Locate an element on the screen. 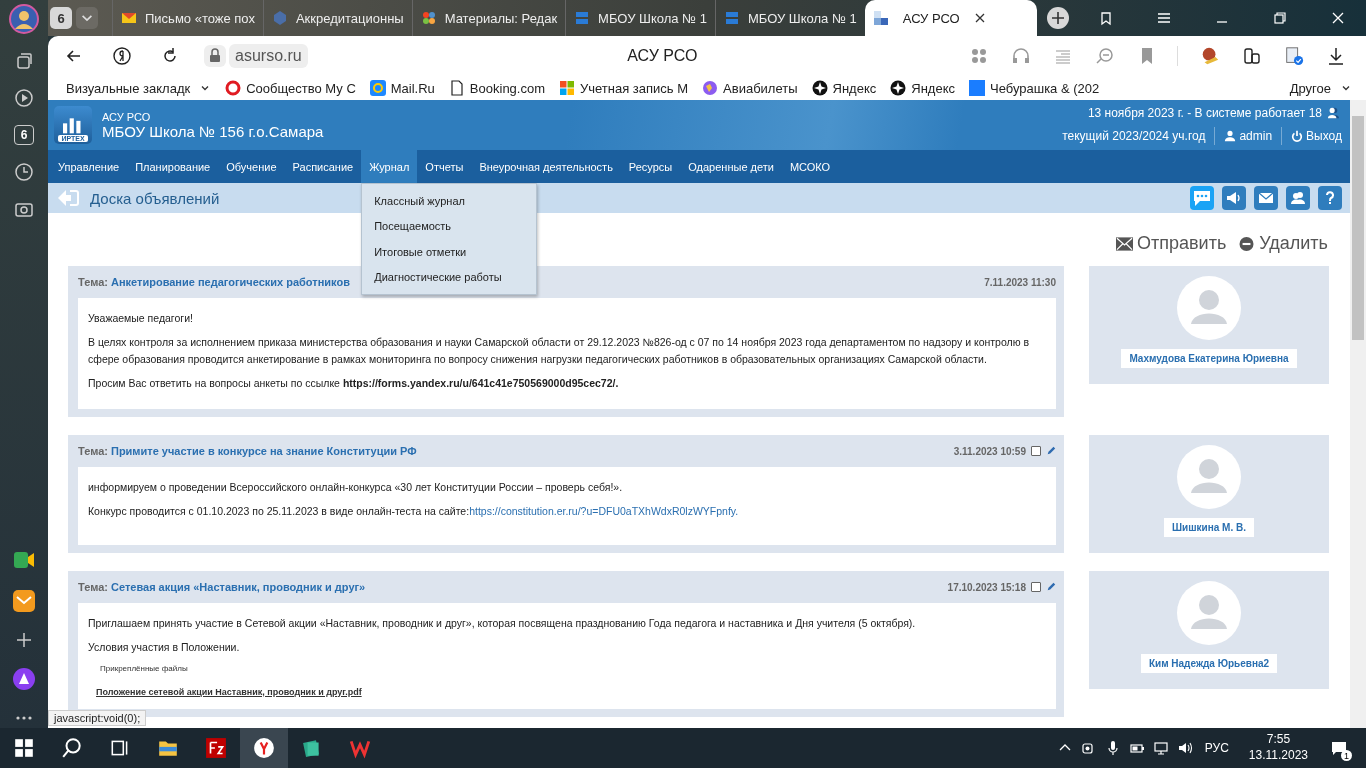 This screenshot has height=768, width=1366. users-icon is located at coordinates (1298, 198).